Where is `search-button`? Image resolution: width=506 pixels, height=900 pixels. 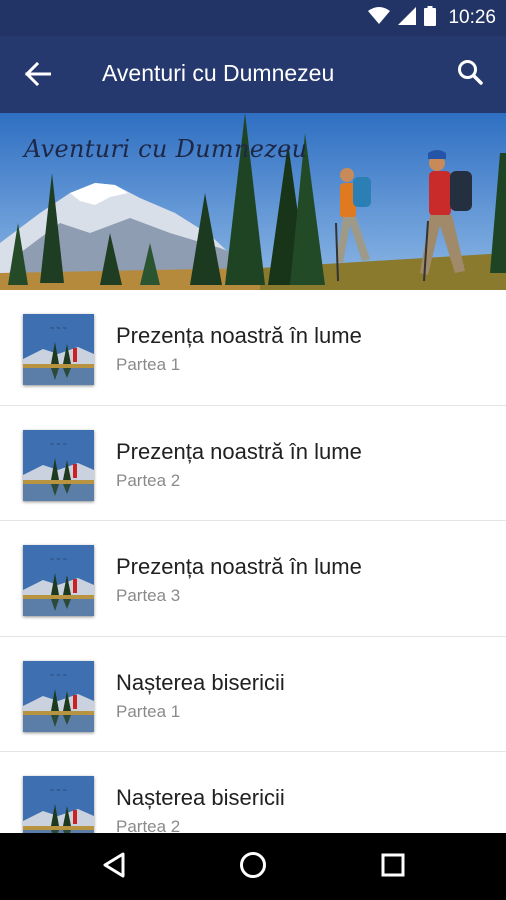 search-button is located at coordinates (470, 74).